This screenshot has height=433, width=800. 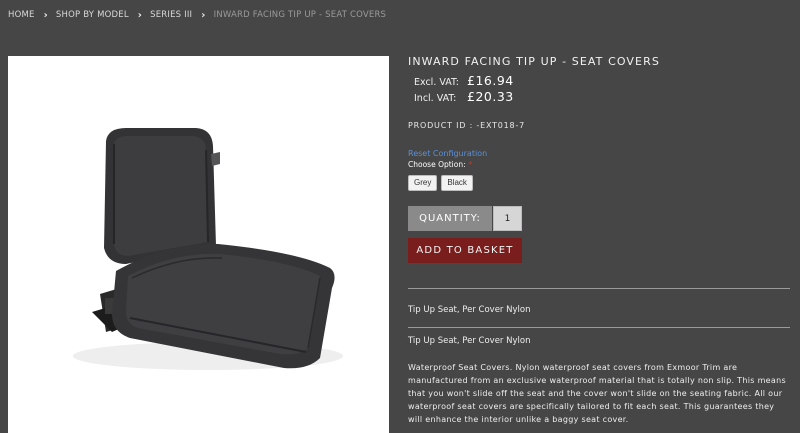 What do you see at coordinates (457, 183) in the screenshot?
I see `option-black-button: Black` at bounding box center [457, 183].